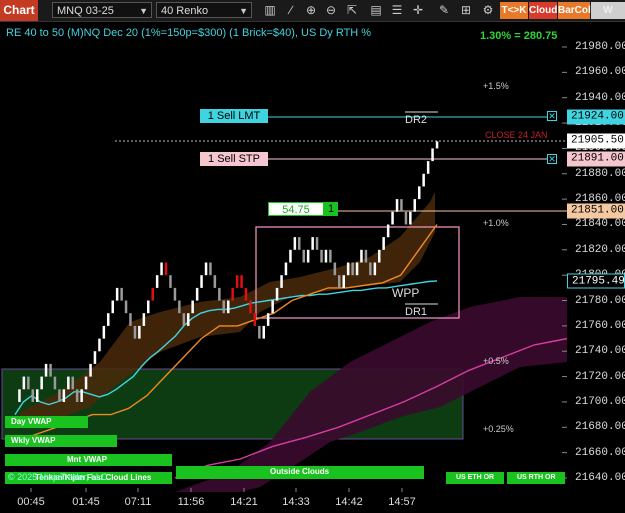  What do you see at coordinates (191, 502) in the screenshot?
I see `time-tick-label: 11:56` at bounding box center [191, 502].